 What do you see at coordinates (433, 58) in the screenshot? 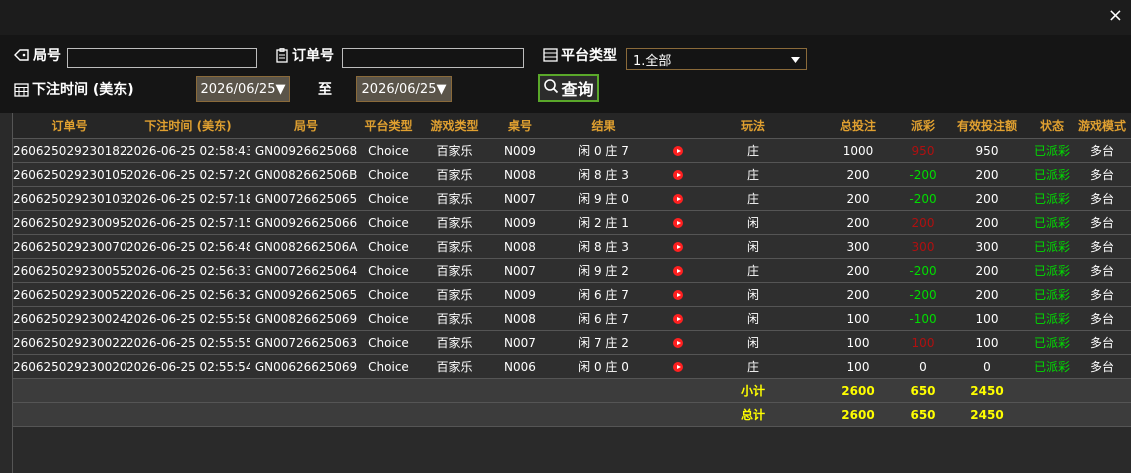
I see `order-input` at bounding box center [433, 58].